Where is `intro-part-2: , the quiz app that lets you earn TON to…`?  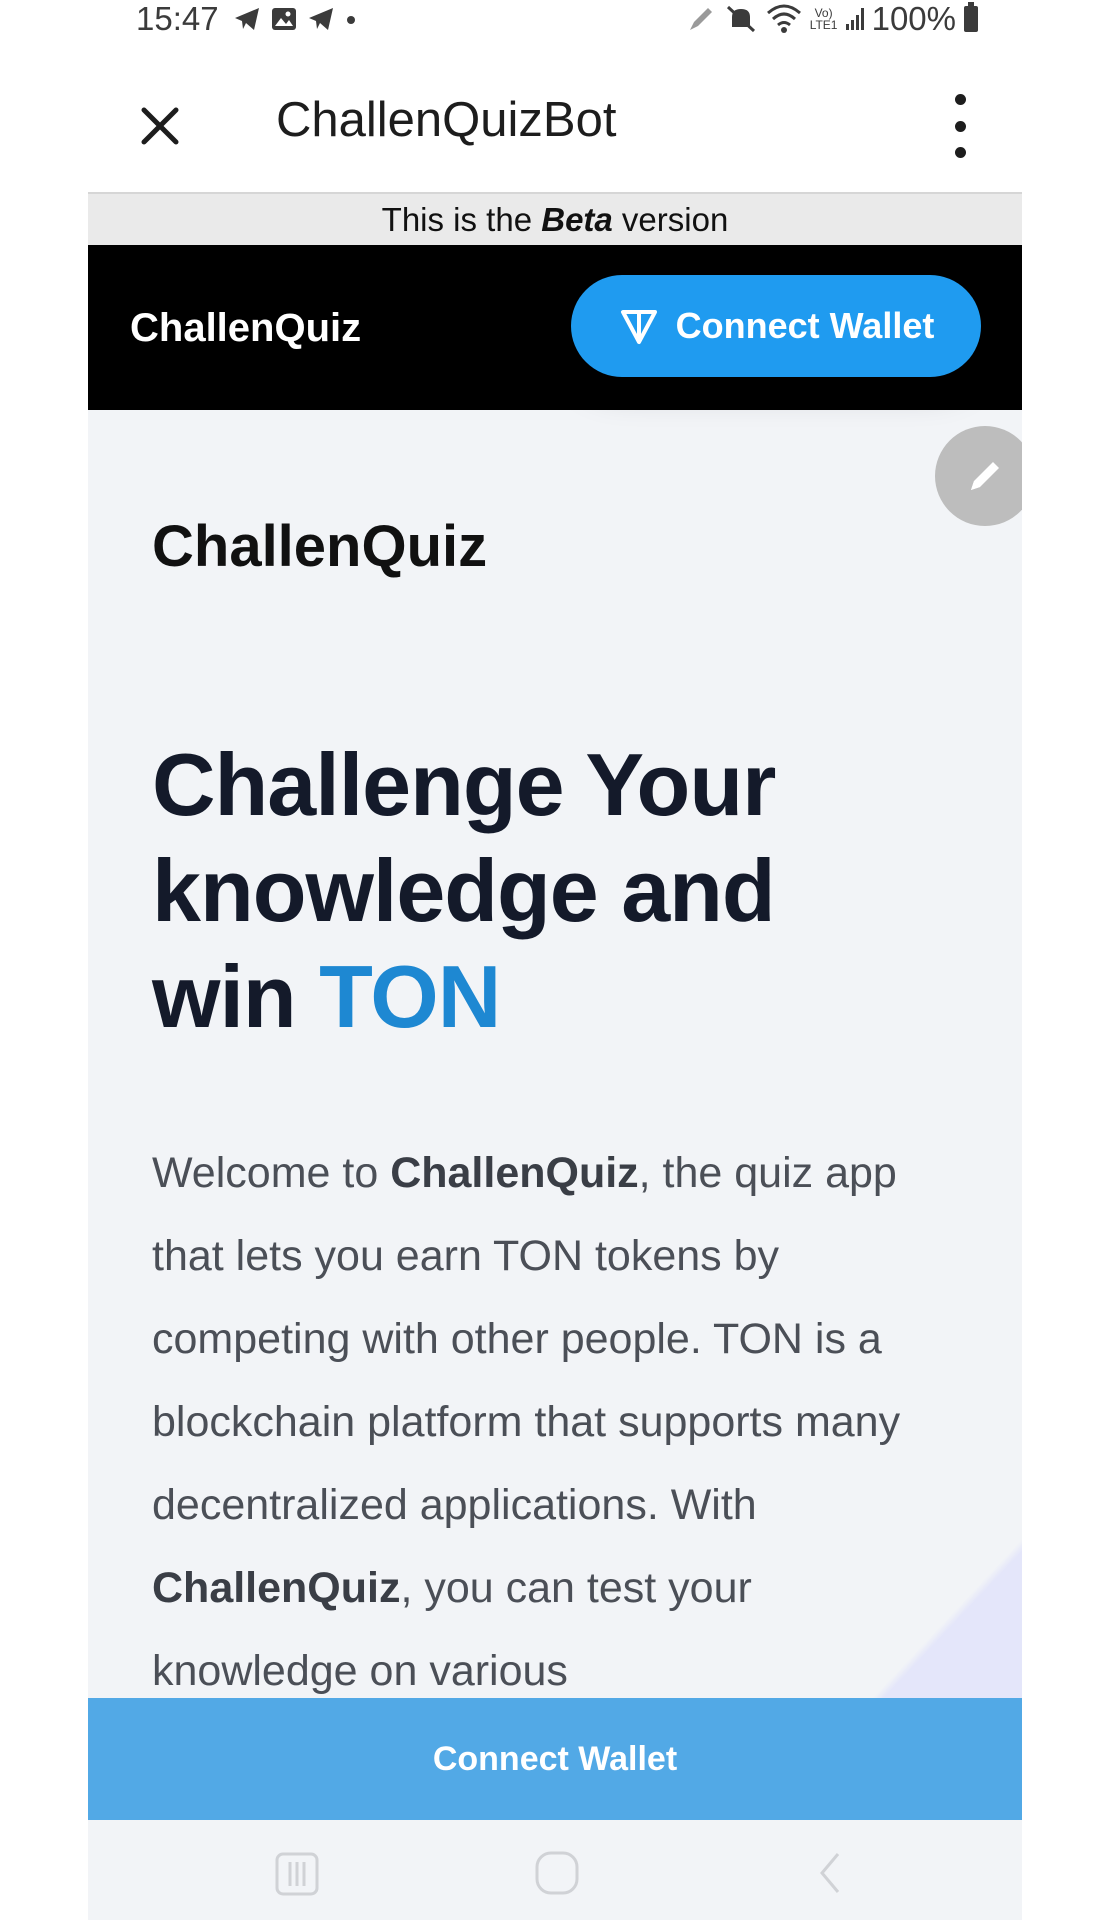 intro-part-2: , the quiz app that lets you earn TON to… is located at coordinates (526, 1339).